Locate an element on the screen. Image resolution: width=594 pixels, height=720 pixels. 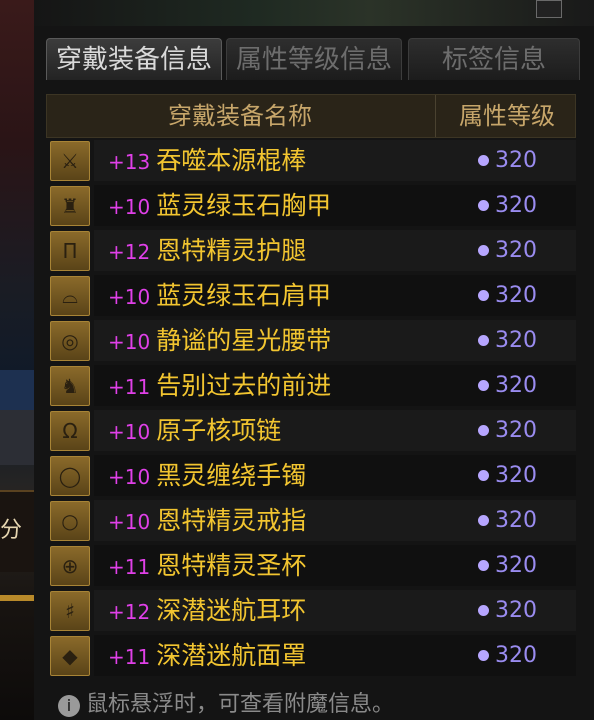
item-label: +10 静谧的星光腰带 is located at coordinates (219, 341).